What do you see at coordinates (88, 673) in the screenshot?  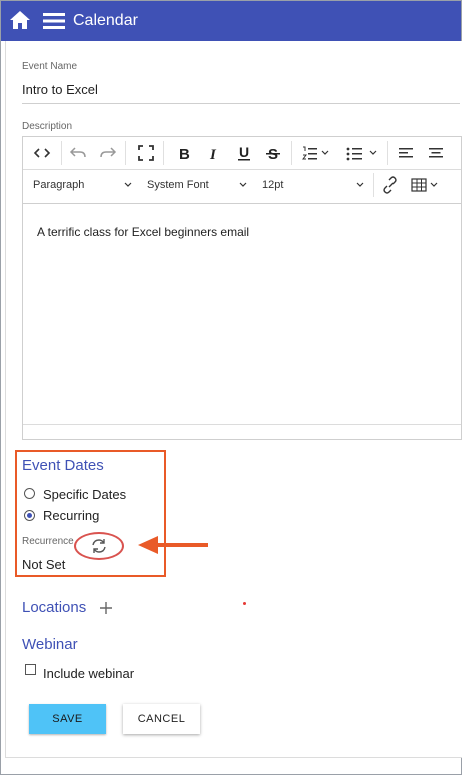 I see `include-webinar-label: Include webinar` at bounding box center [88, 673].